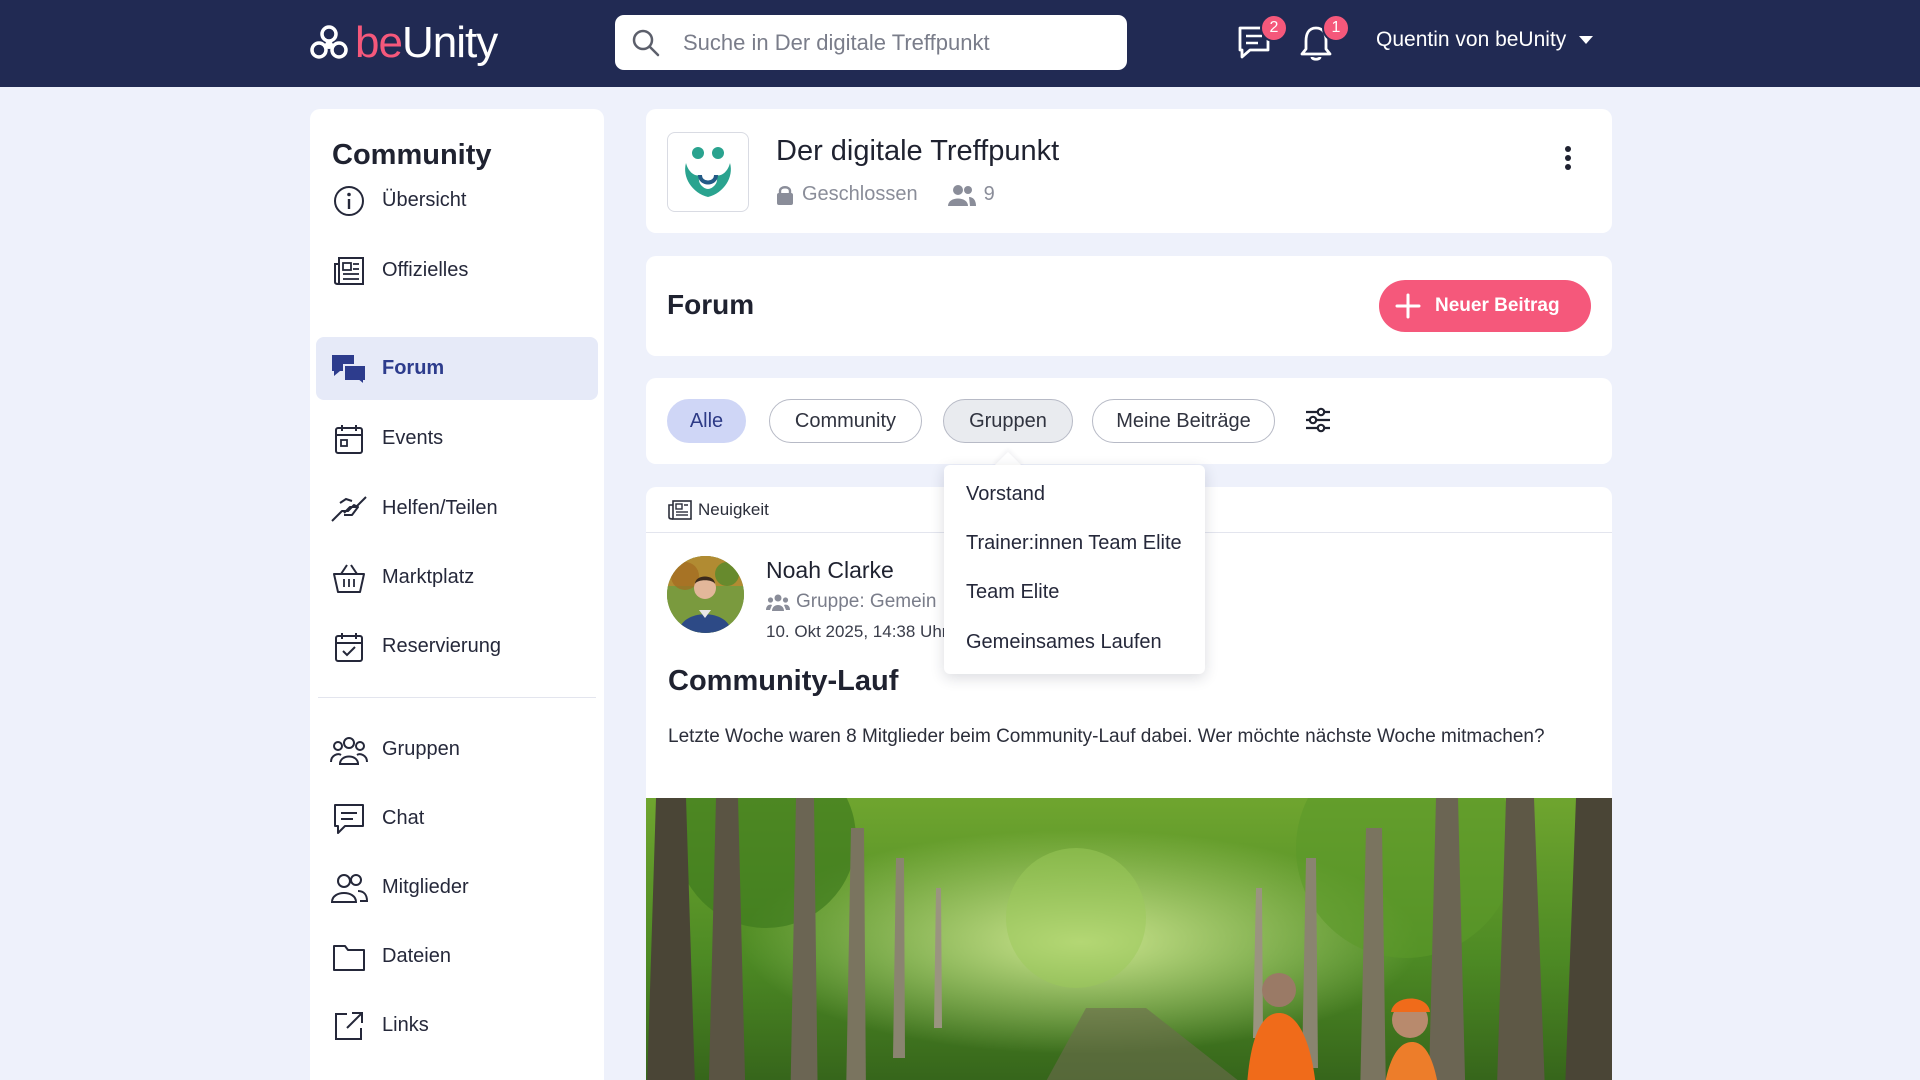 This screenshot has height=1080, width=1920. Describe the element at coordinates (711, 304) in the screenshot. I see `page-title: Forum` at that location.